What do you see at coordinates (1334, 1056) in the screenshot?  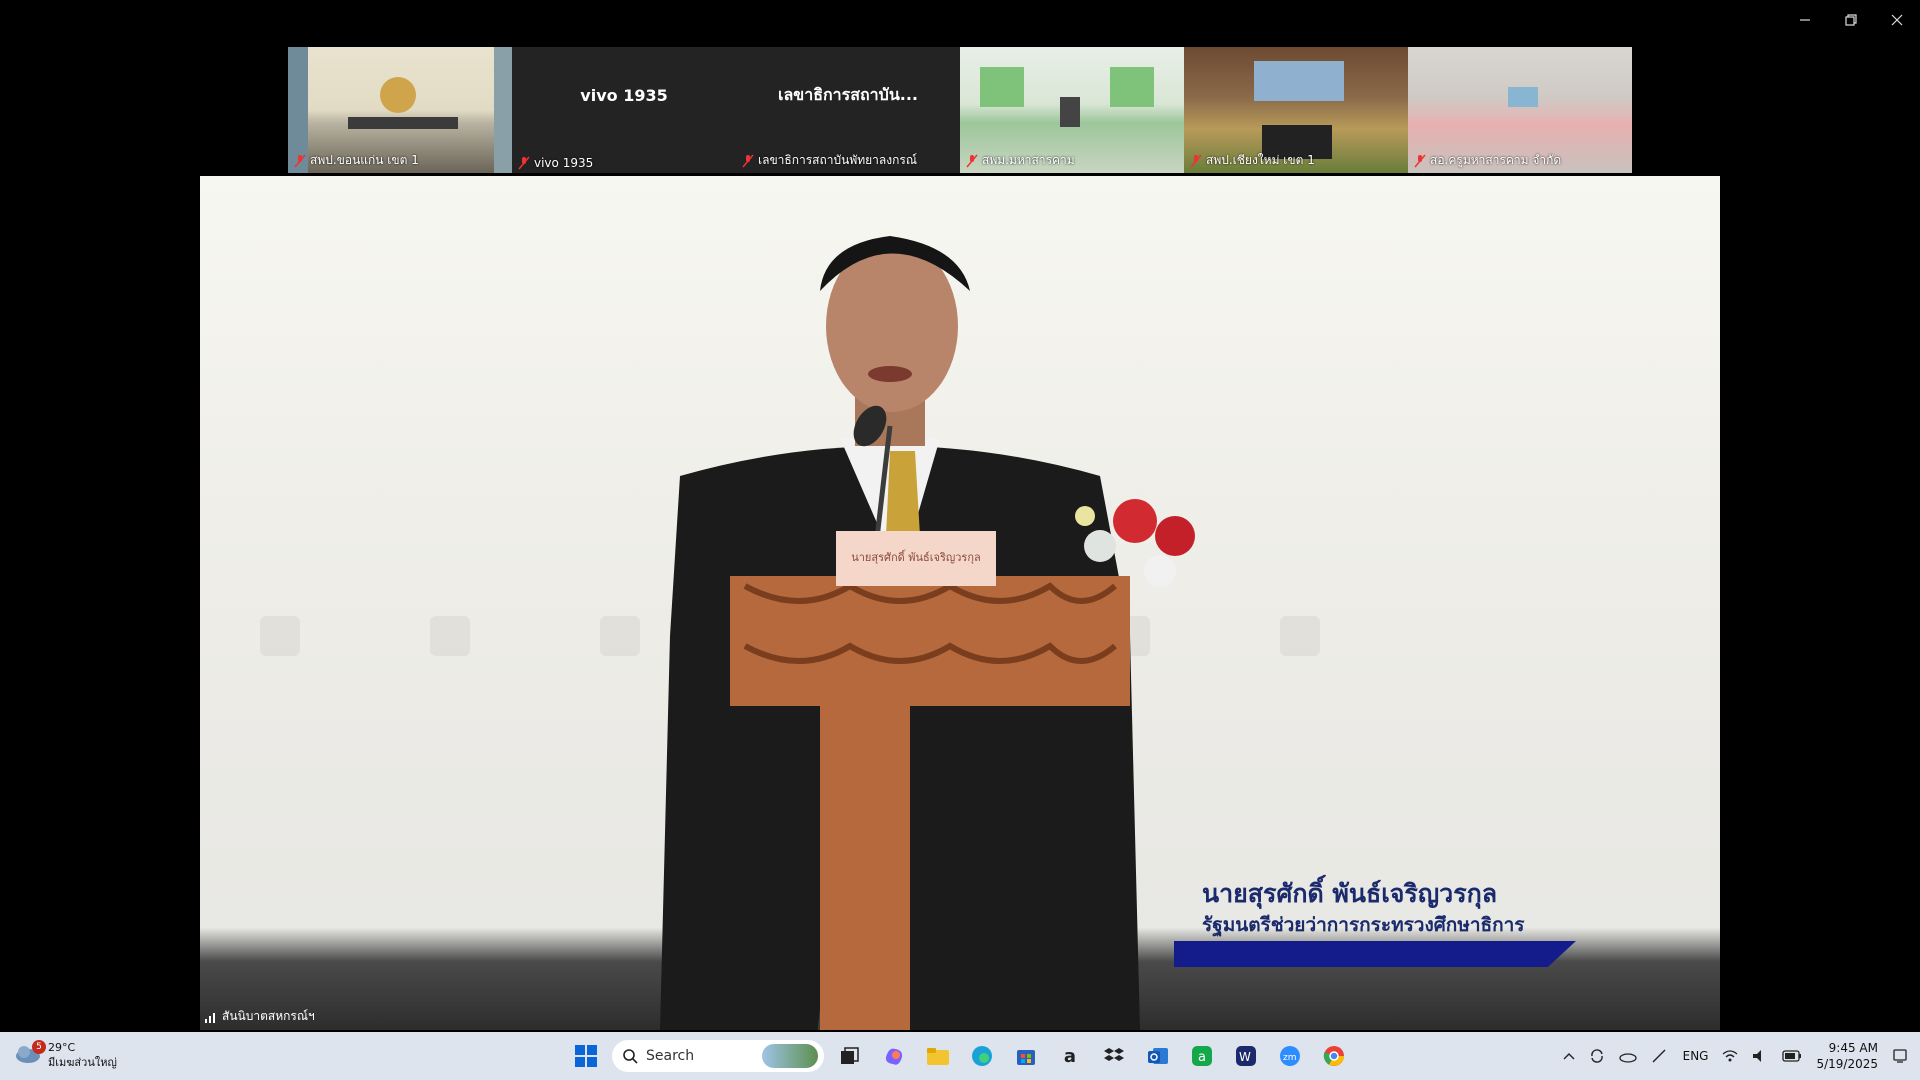 I see `chrome-icon` at bounding box center [1334, 1056].